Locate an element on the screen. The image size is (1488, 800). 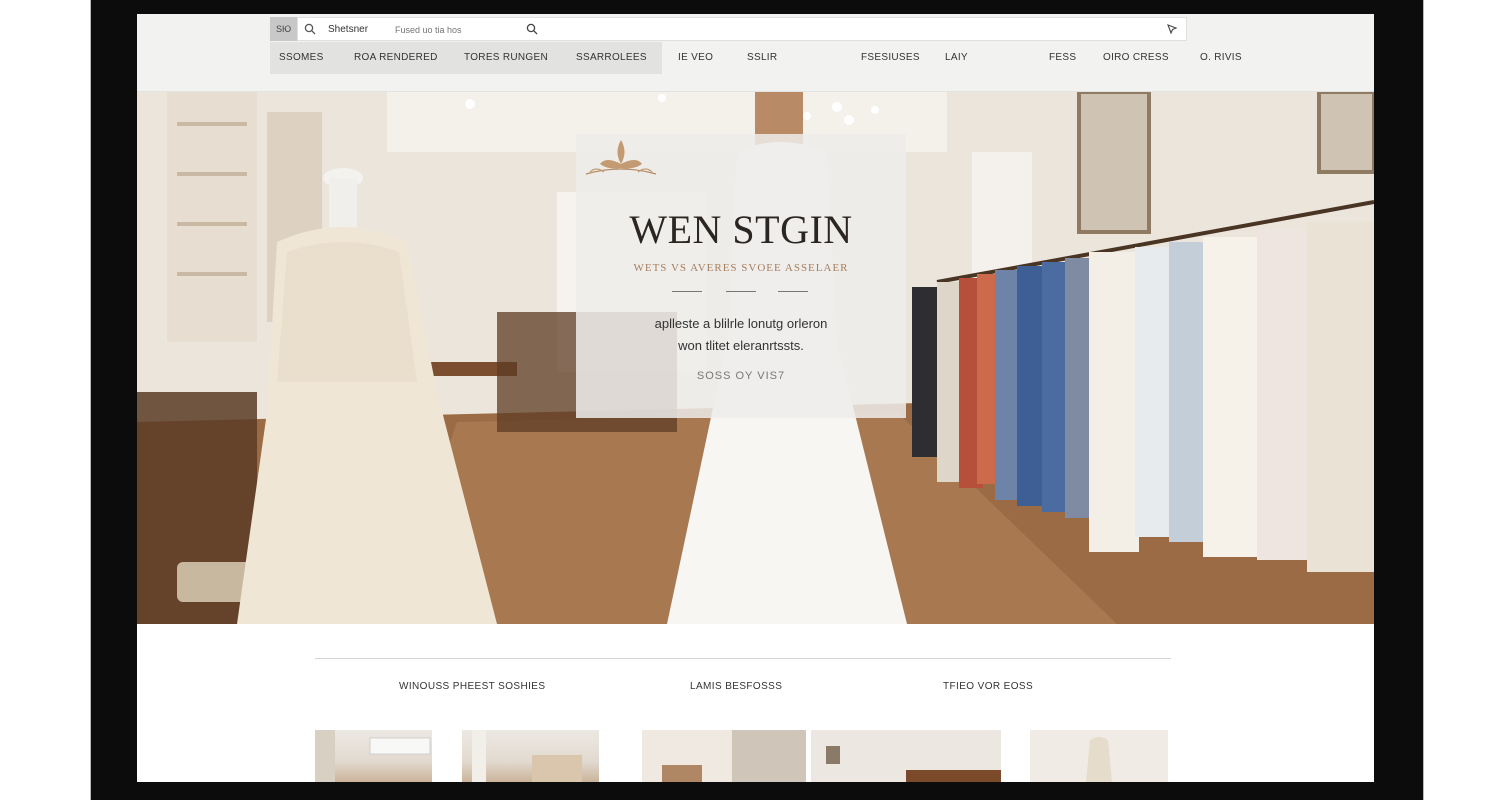
search-scope-button: SЮ is located at coordinates (283, 29).